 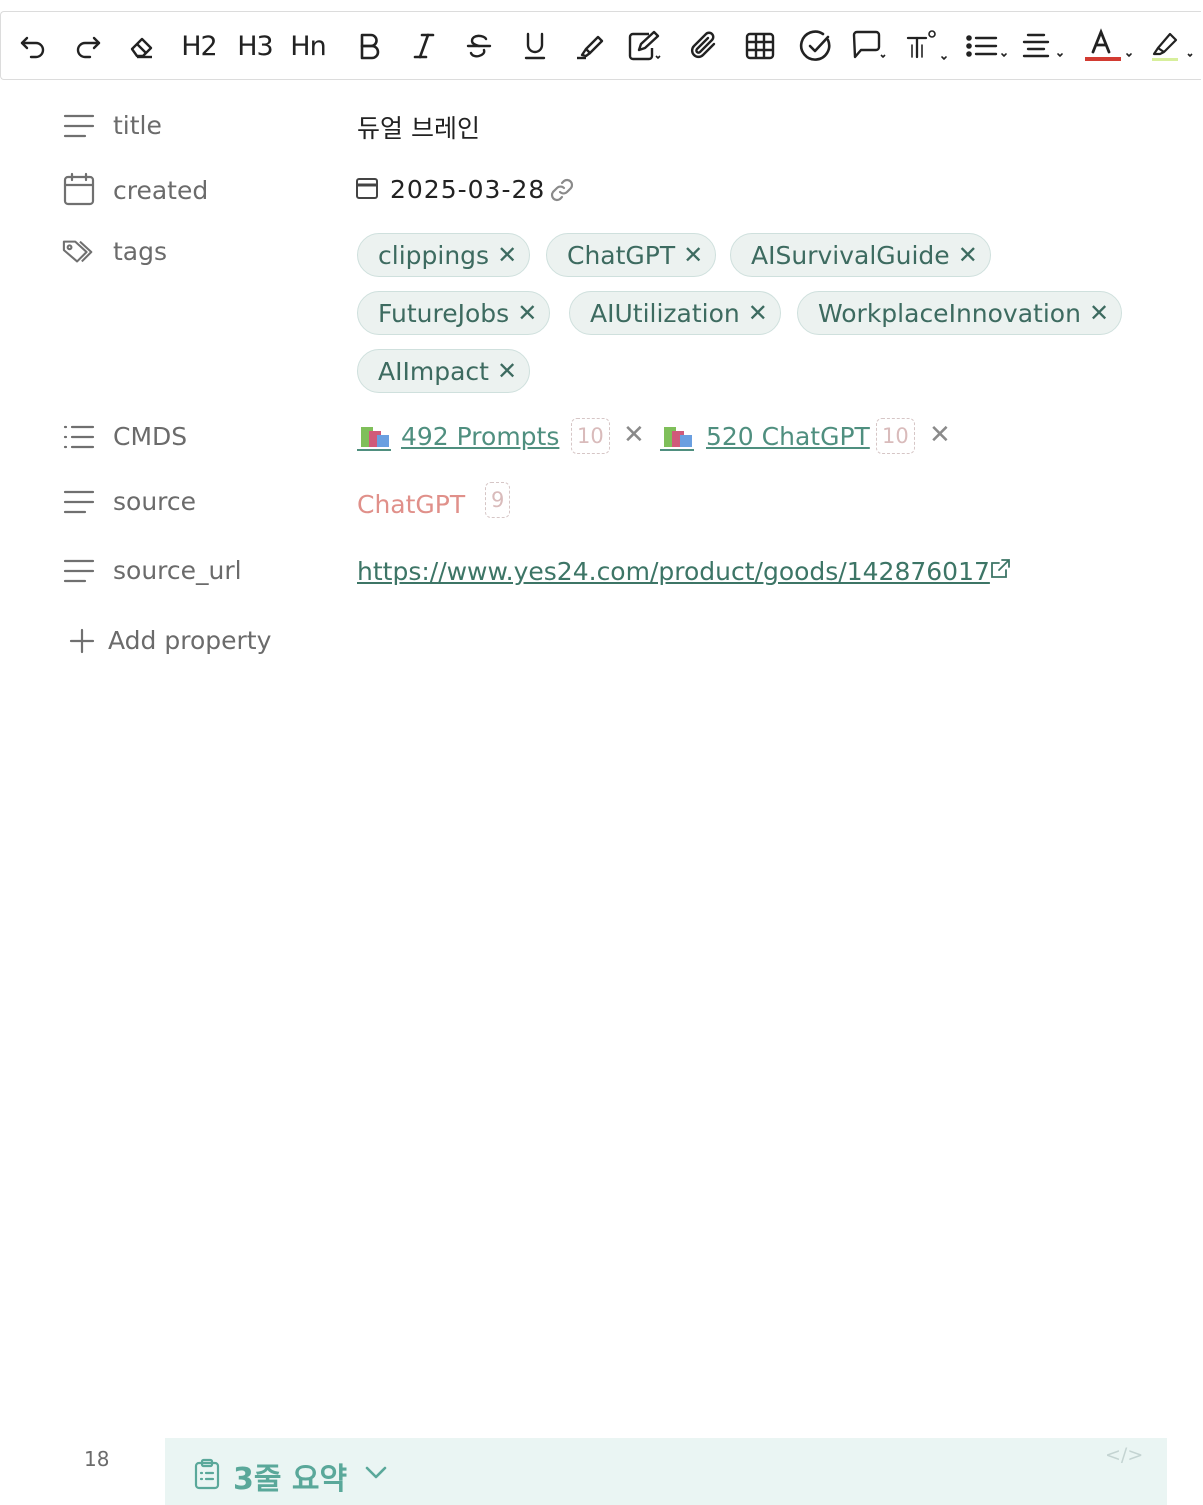 What do you see at coordinates (666, 1471) in the screenshot?
I see `callout-block: 3줄 요약 </>` at bounding box center [666, 1471].